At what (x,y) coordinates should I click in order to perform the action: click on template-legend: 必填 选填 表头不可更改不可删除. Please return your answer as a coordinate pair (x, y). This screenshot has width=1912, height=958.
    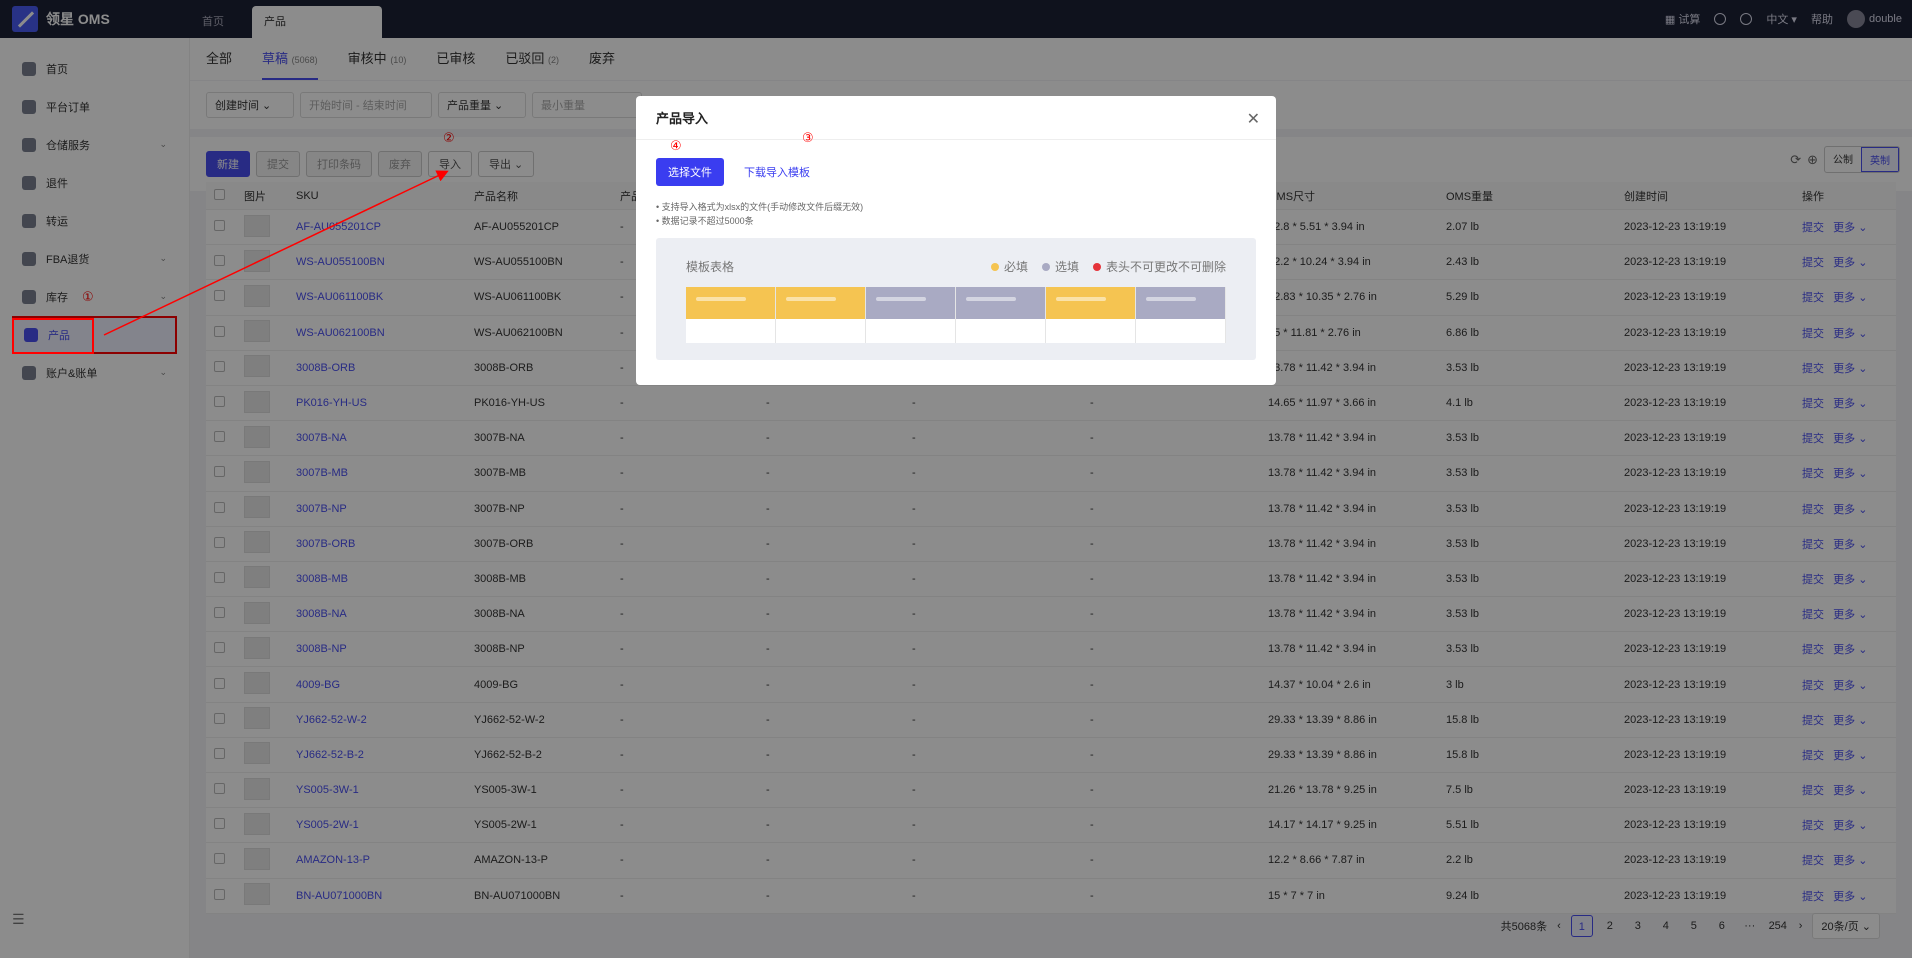
    Looking at the image, I should click on (1108, 266).